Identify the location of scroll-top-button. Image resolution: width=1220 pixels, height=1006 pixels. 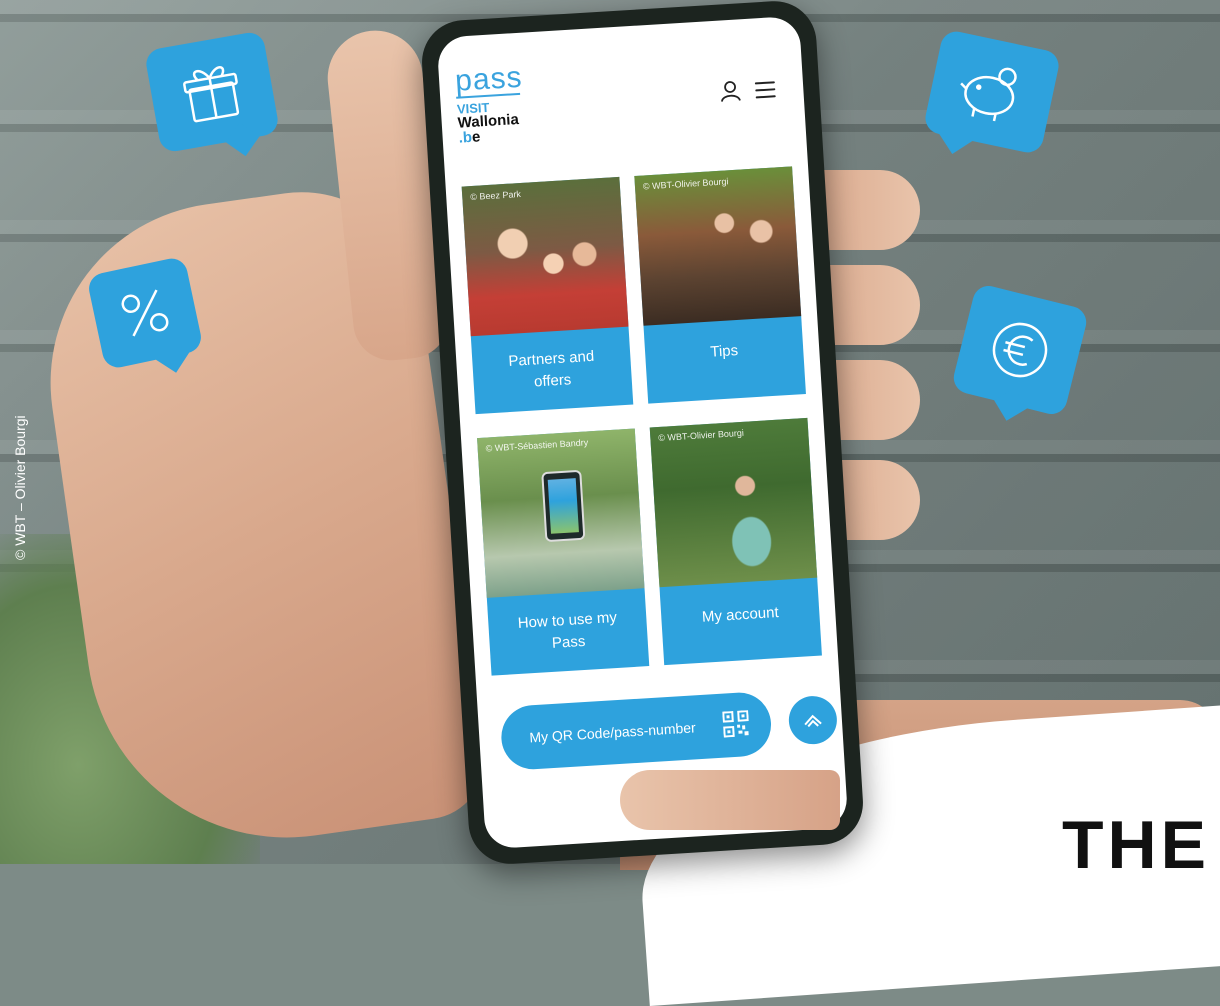
(813, 720).